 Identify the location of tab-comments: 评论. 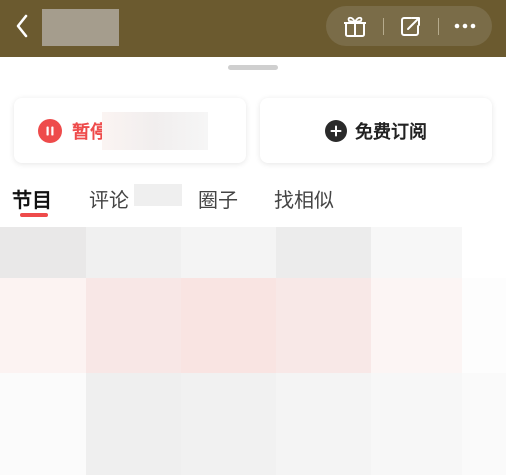
(109, 198).